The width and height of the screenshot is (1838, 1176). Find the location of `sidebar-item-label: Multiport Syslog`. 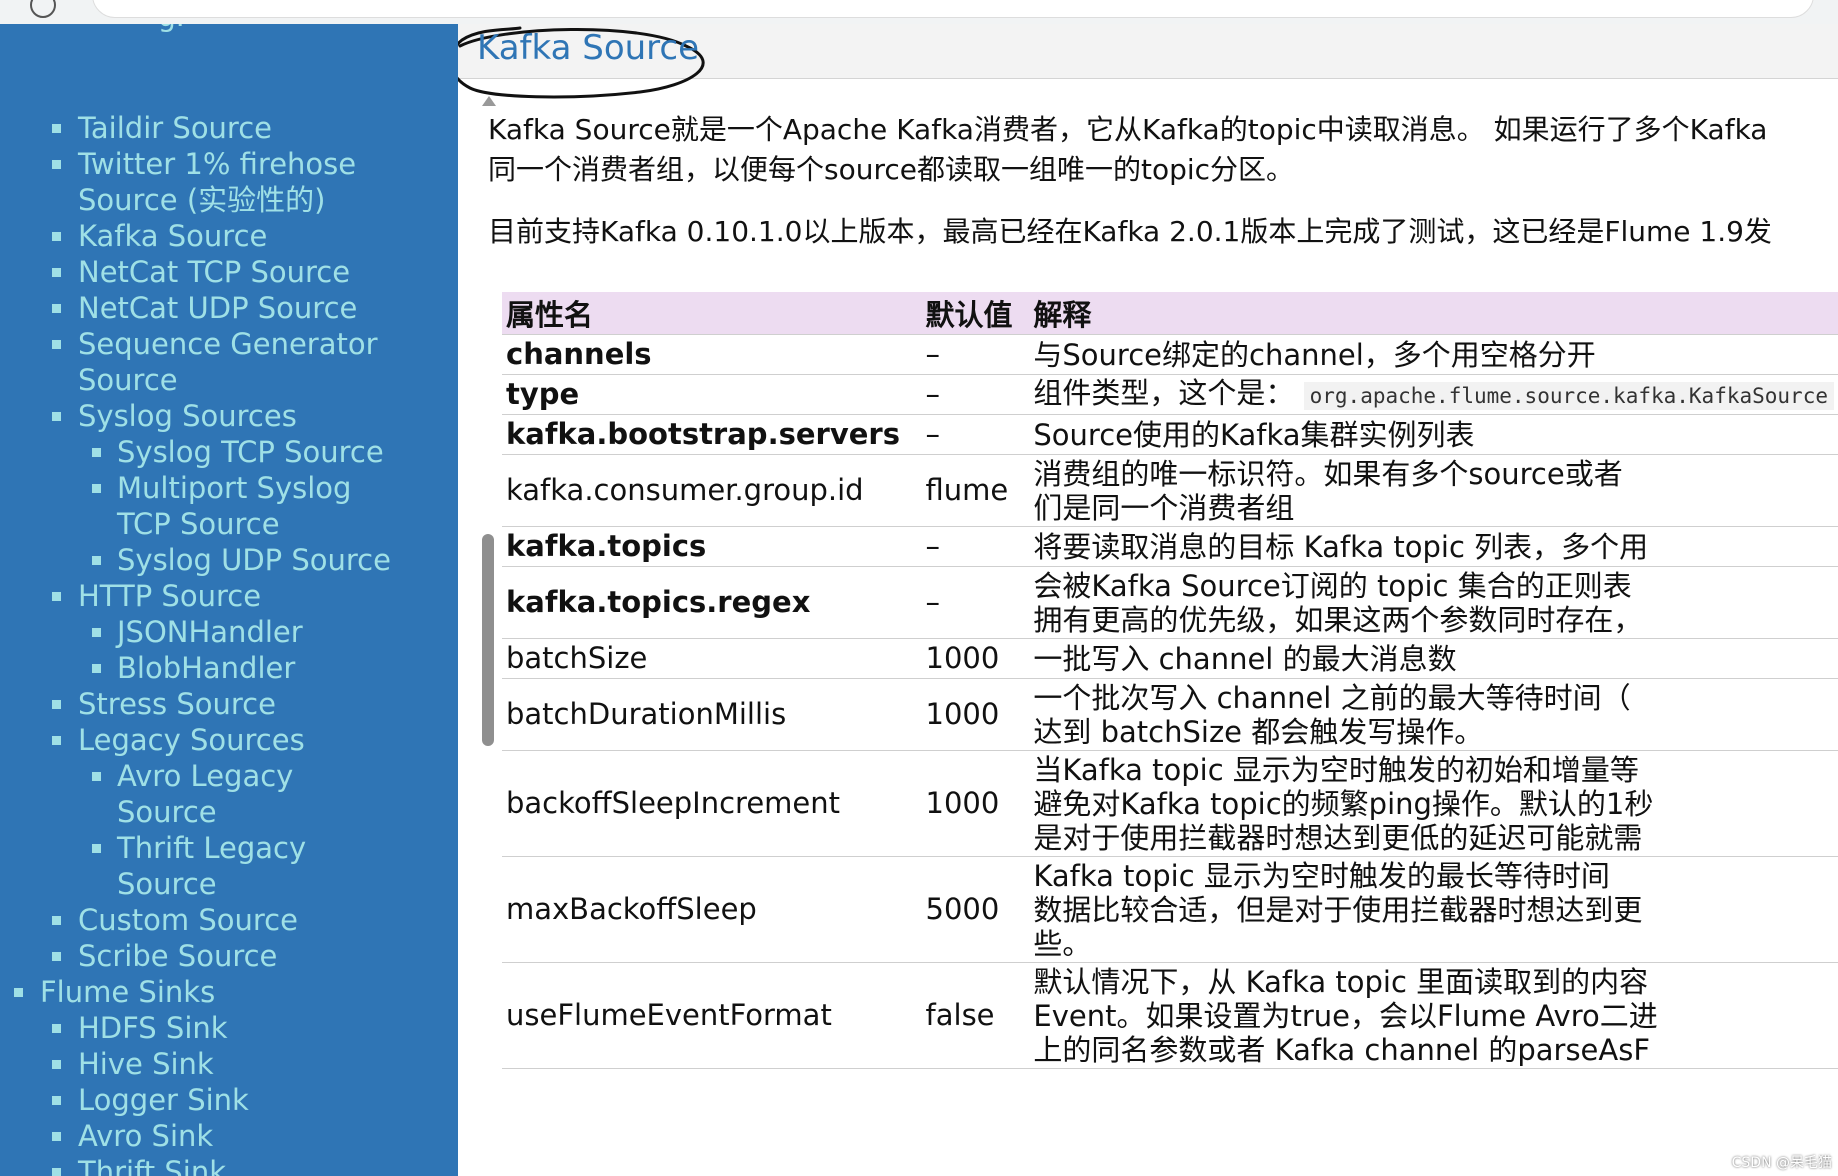

sidebar-item-label: Multiport Syslog is located at coordinates (234, 488).